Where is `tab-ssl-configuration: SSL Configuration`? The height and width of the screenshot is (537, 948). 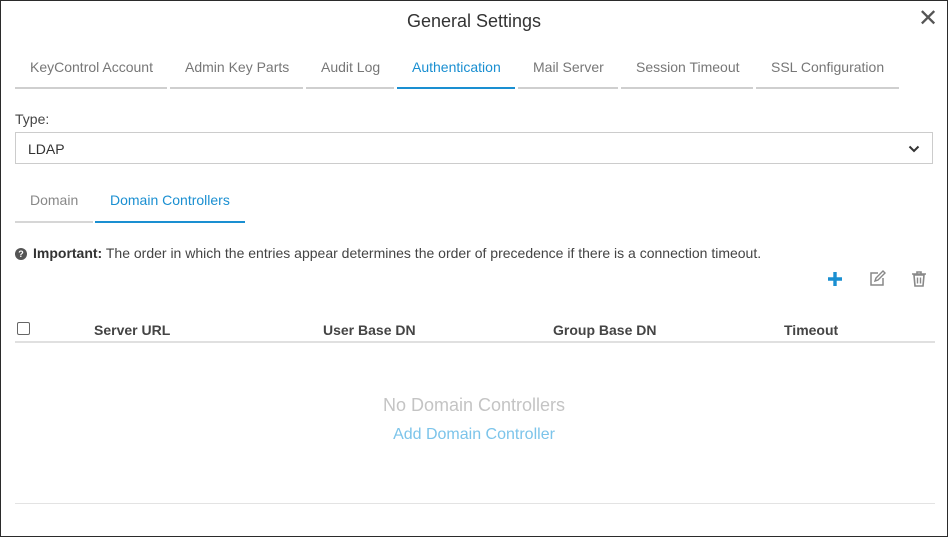 tab-ssl-configuration: SSL Configuration is located at coordinates (827, 74).